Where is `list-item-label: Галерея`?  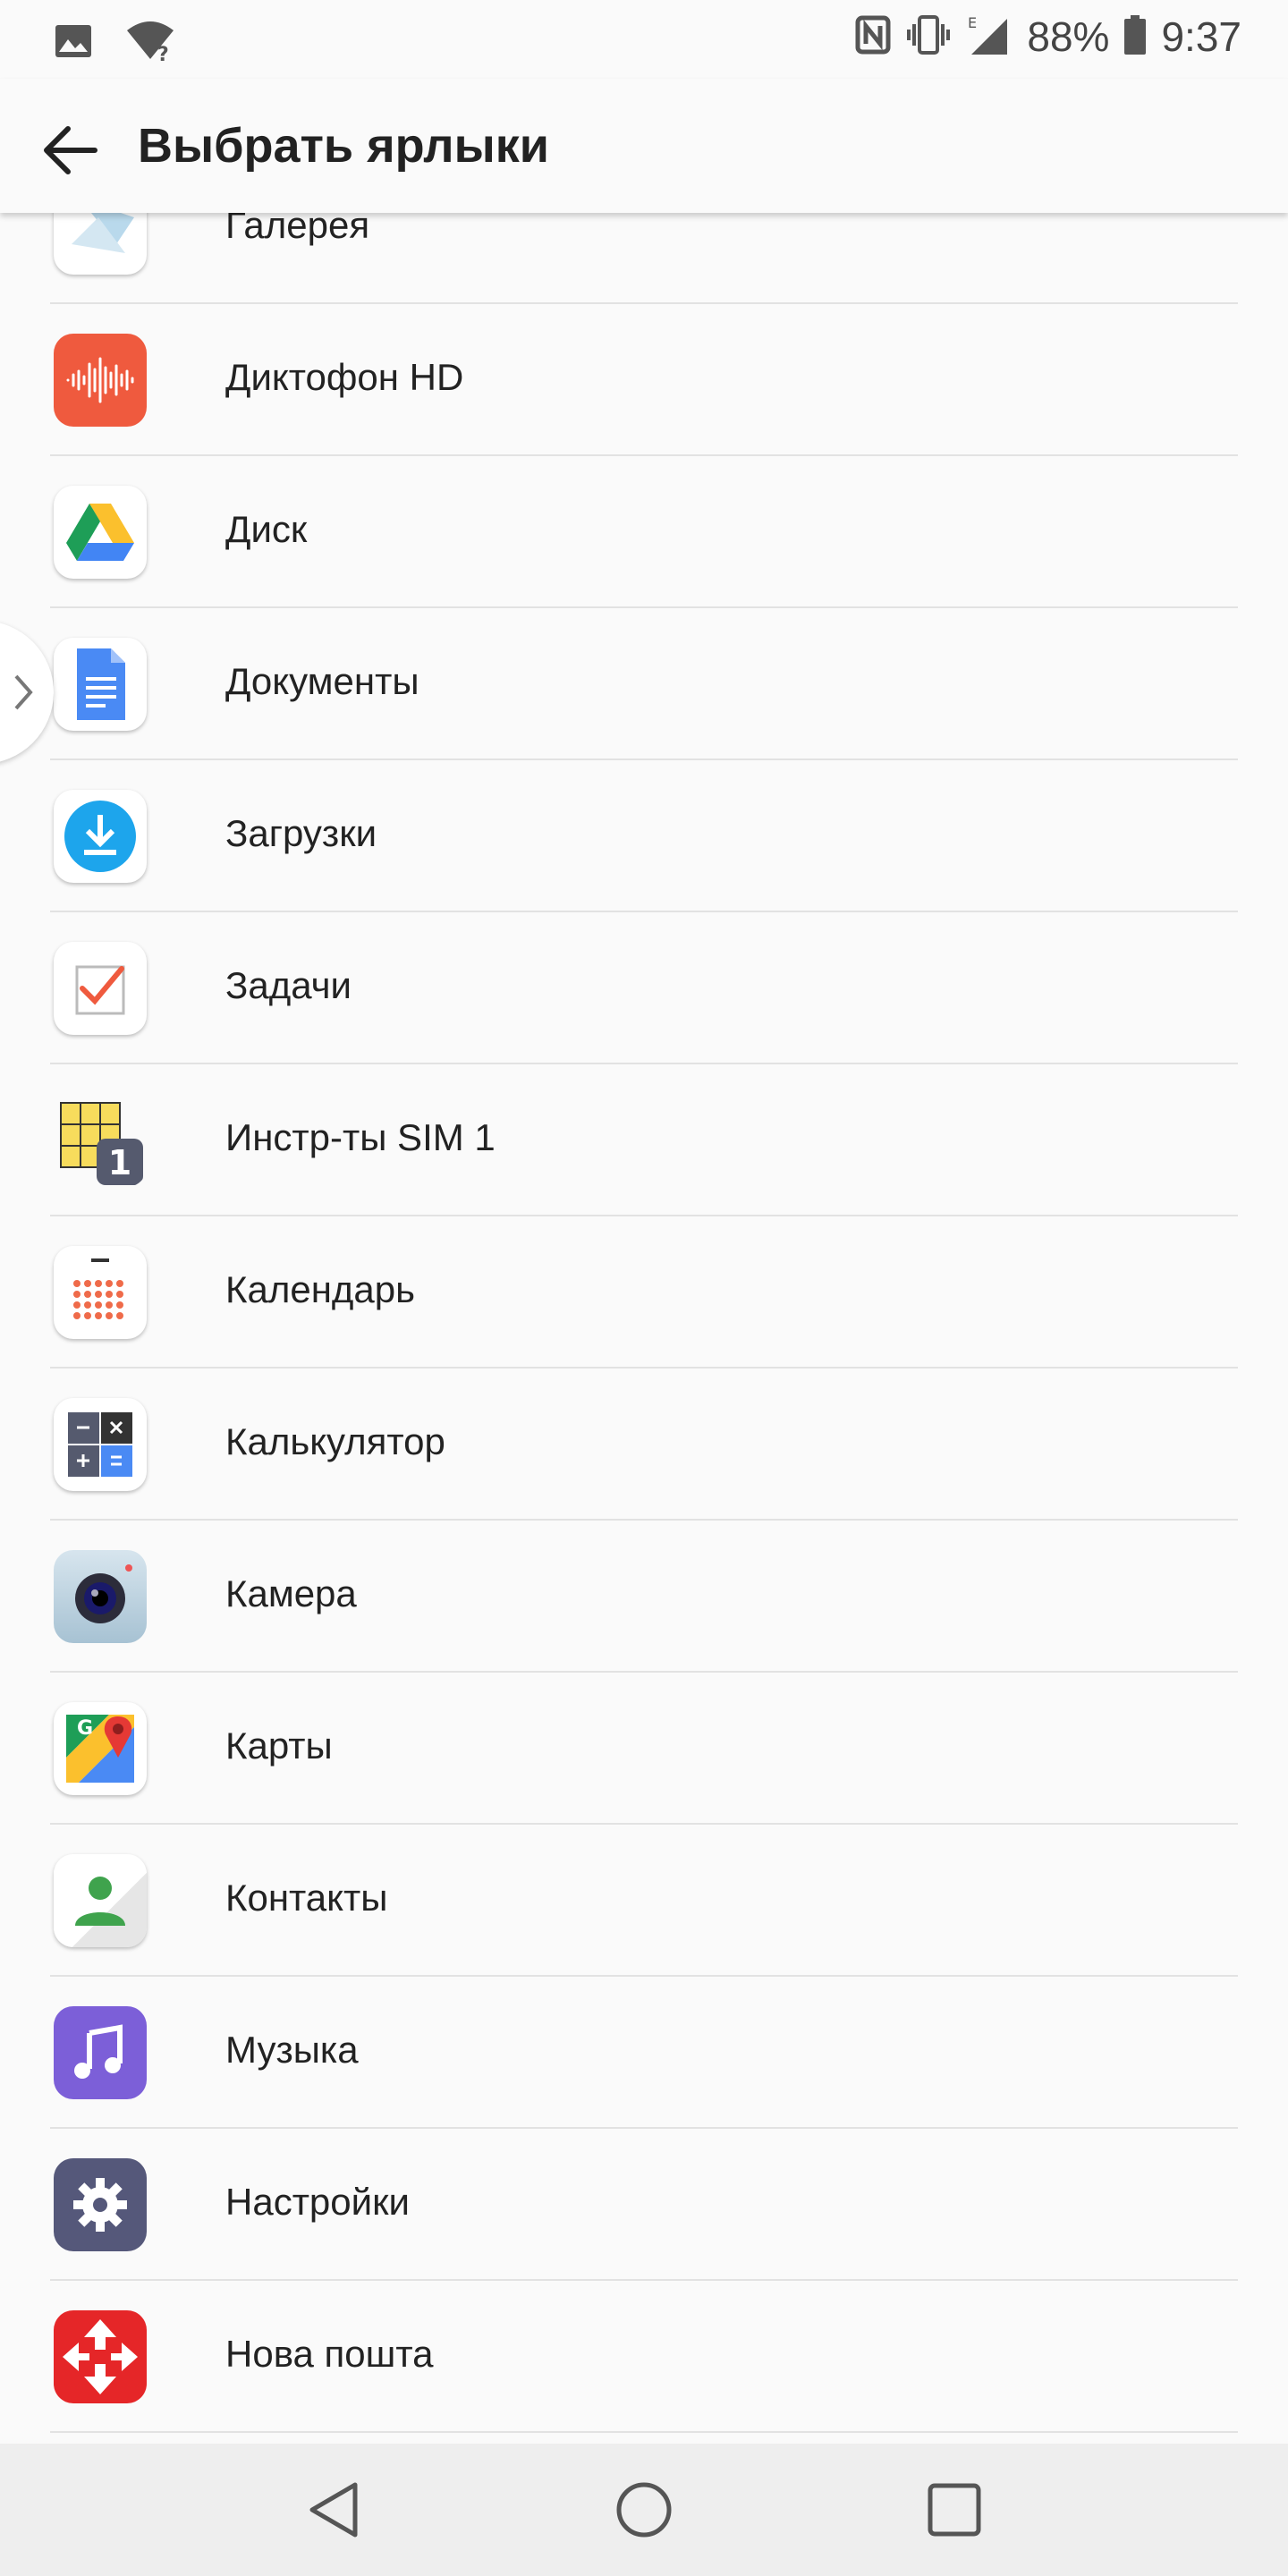 list-item-label: Галерея is located at coordinates (297, 229).